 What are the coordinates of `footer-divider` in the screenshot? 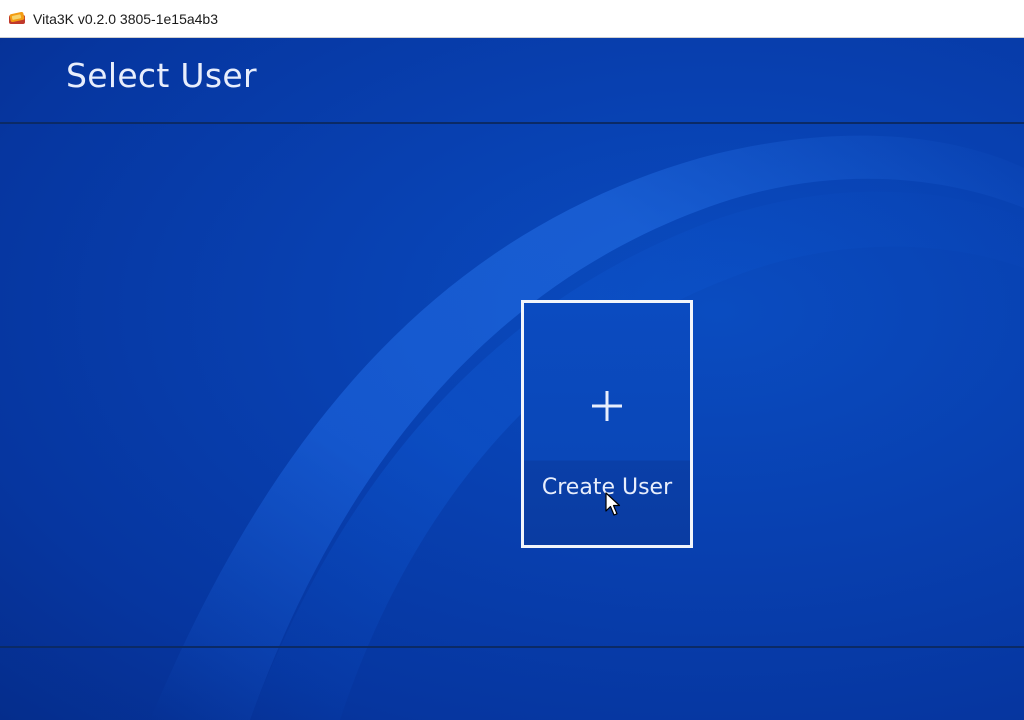 It's located at (512, 647).